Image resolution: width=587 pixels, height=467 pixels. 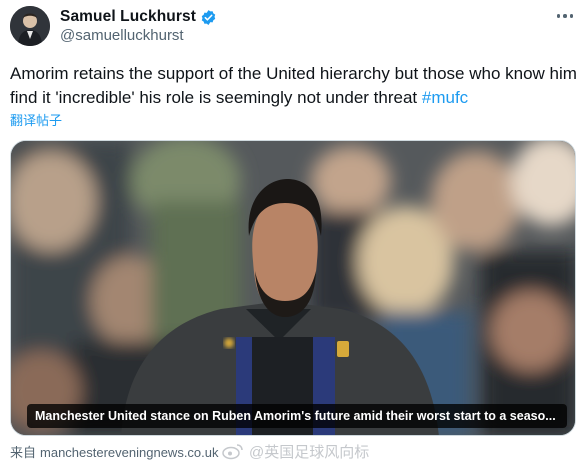 I want to click on avatar, so click(x=30, y=26).